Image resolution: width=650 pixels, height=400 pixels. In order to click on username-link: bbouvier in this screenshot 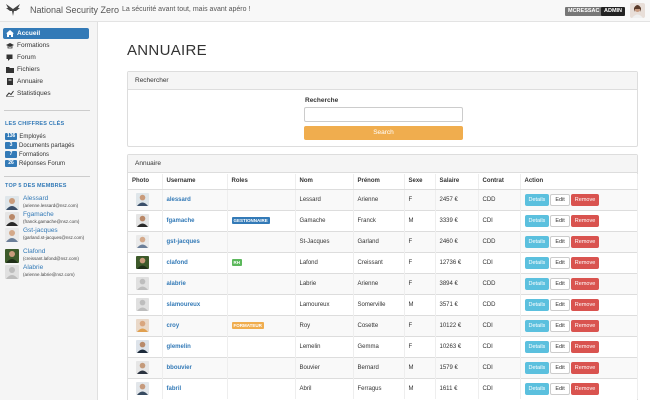, I will do `click(195, 367)`.